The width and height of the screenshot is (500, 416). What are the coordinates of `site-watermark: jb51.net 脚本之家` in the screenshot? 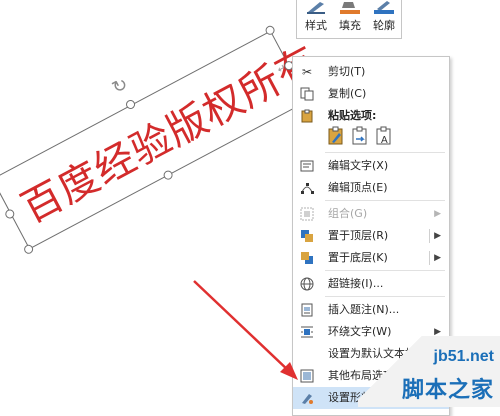 It's located at (429, 371).